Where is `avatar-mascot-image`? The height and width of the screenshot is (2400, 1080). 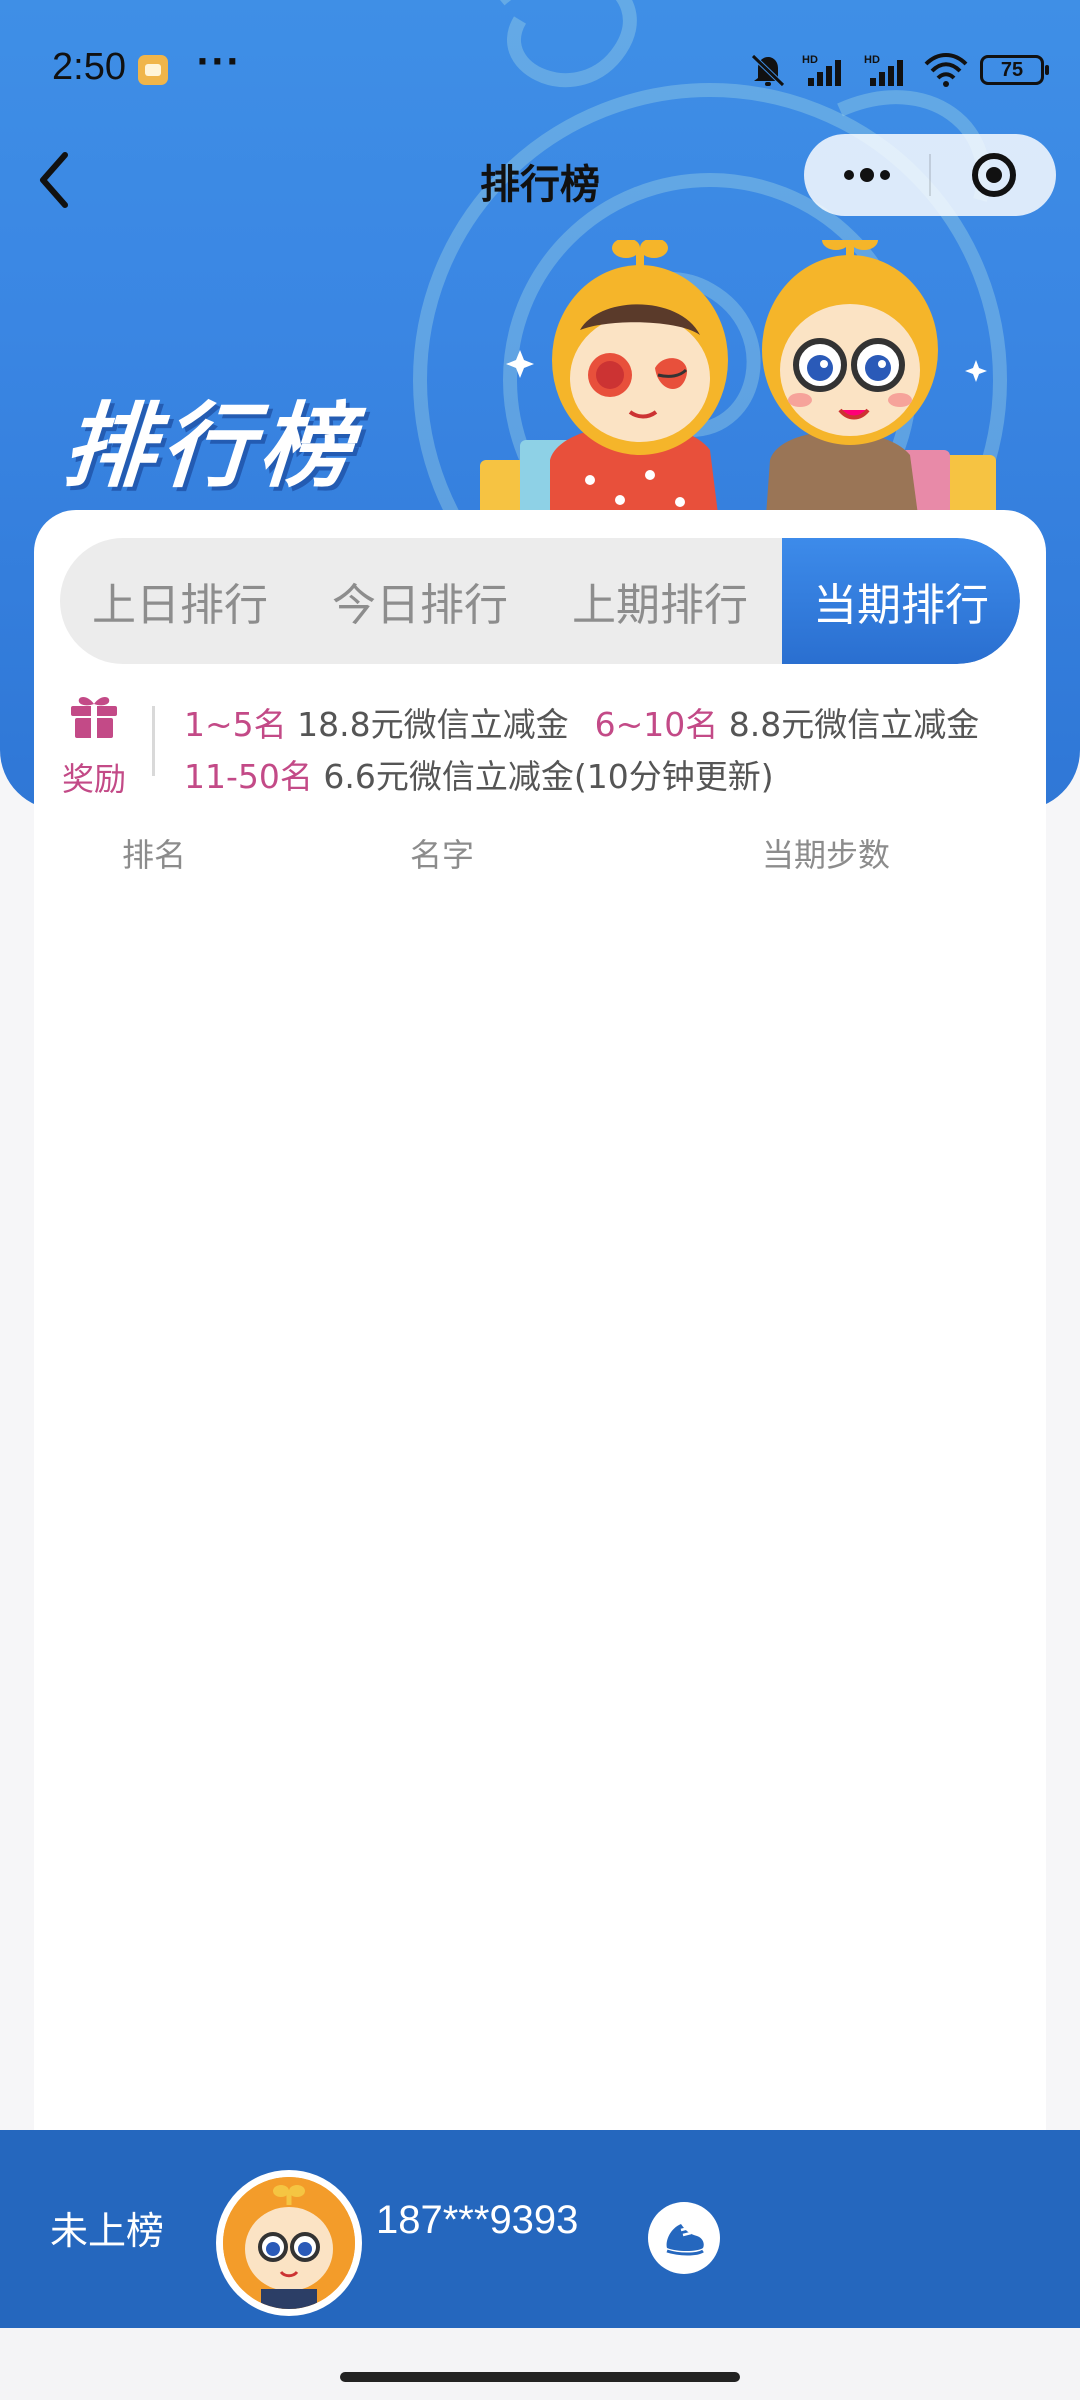 avatar-mascot-image is located at coordinates (289, 2243).